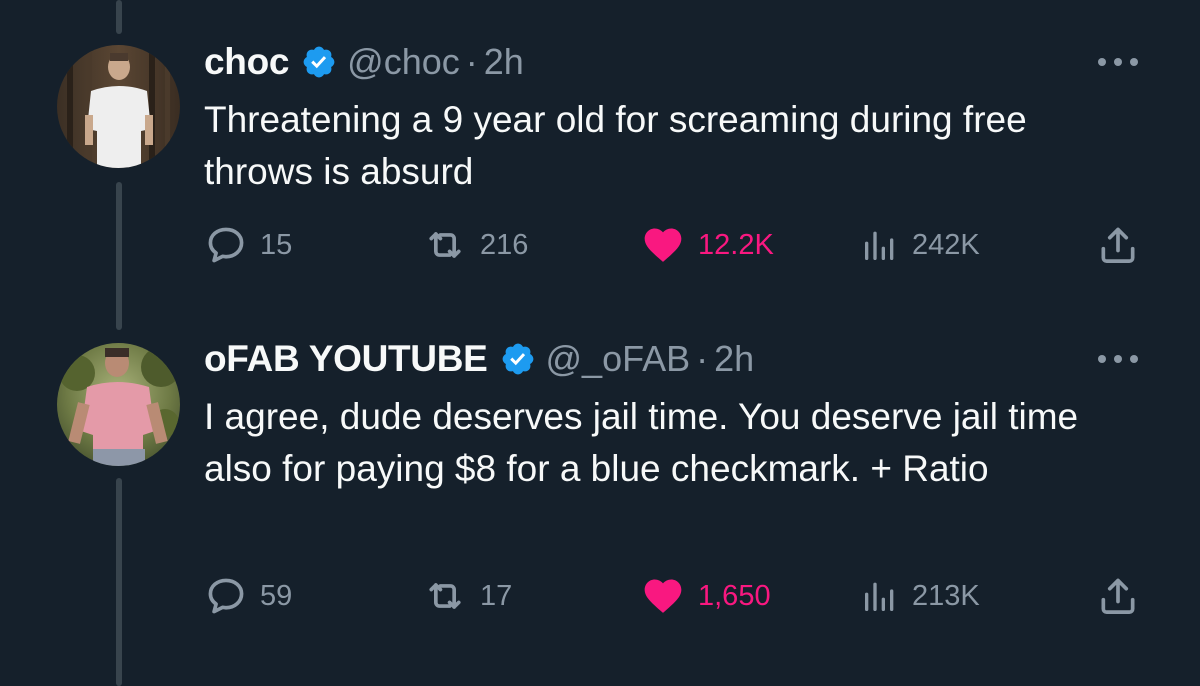 The image size is (1200, 686). I want to click on tweet-header: oFAB YOUTUBE @_oFAB · 2h, so click(479, 359).